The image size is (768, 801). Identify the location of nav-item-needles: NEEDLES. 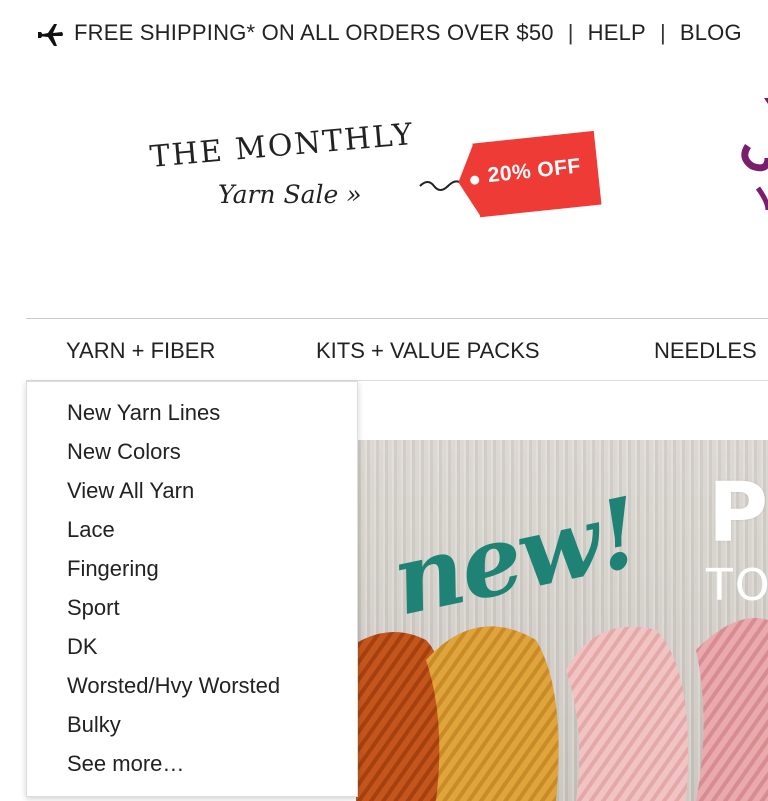
(705, 351).